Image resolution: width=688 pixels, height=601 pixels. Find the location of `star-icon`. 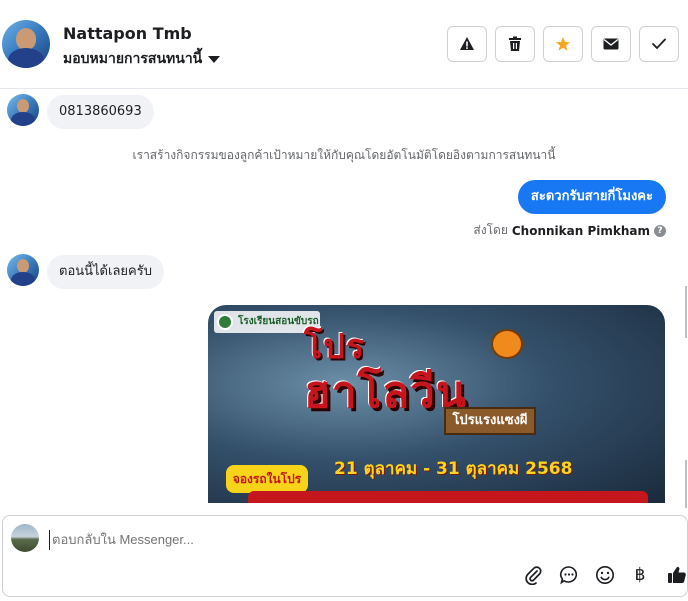

star-icon is located at coordinates (563, 44).